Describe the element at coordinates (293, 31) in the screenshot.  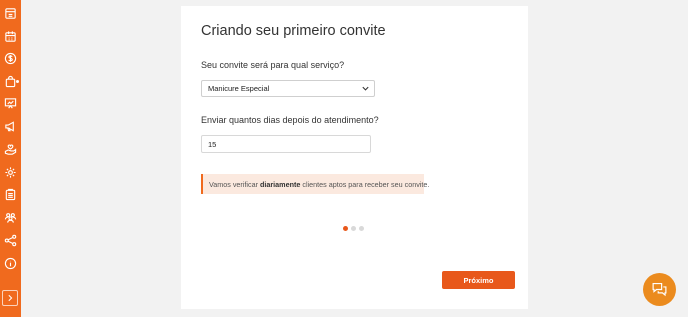
I see `page-title: Criando seu primeiro convite` at that location.